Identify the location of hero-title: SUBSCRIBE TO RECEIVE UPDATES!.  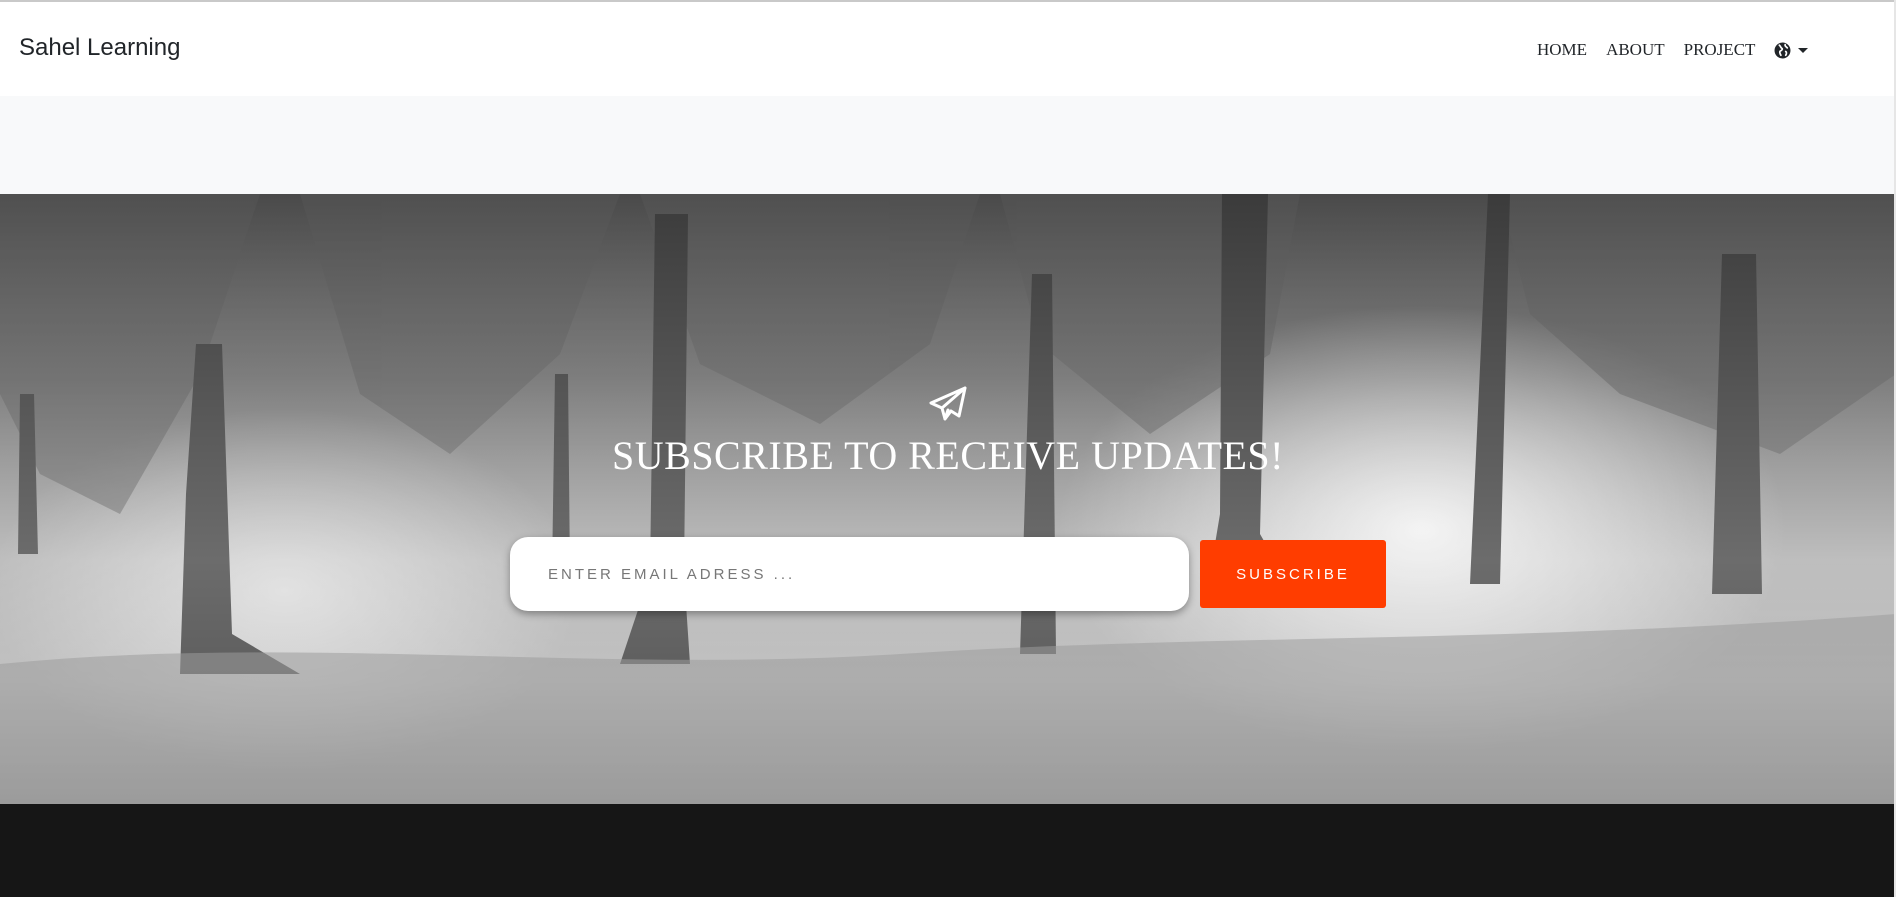
(948, 455).